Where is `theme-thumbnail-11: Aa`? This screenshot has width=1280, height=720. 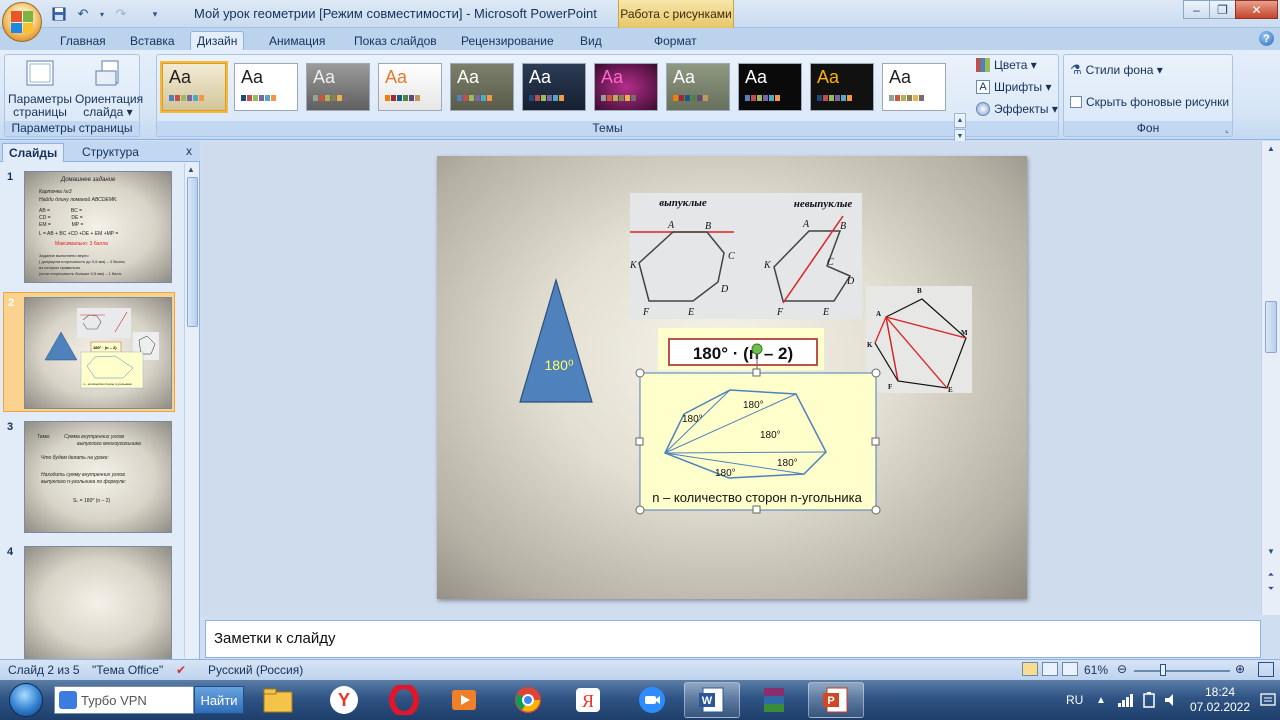
theme-thumbnail-11: Aa is located at coordinates (914, 87).